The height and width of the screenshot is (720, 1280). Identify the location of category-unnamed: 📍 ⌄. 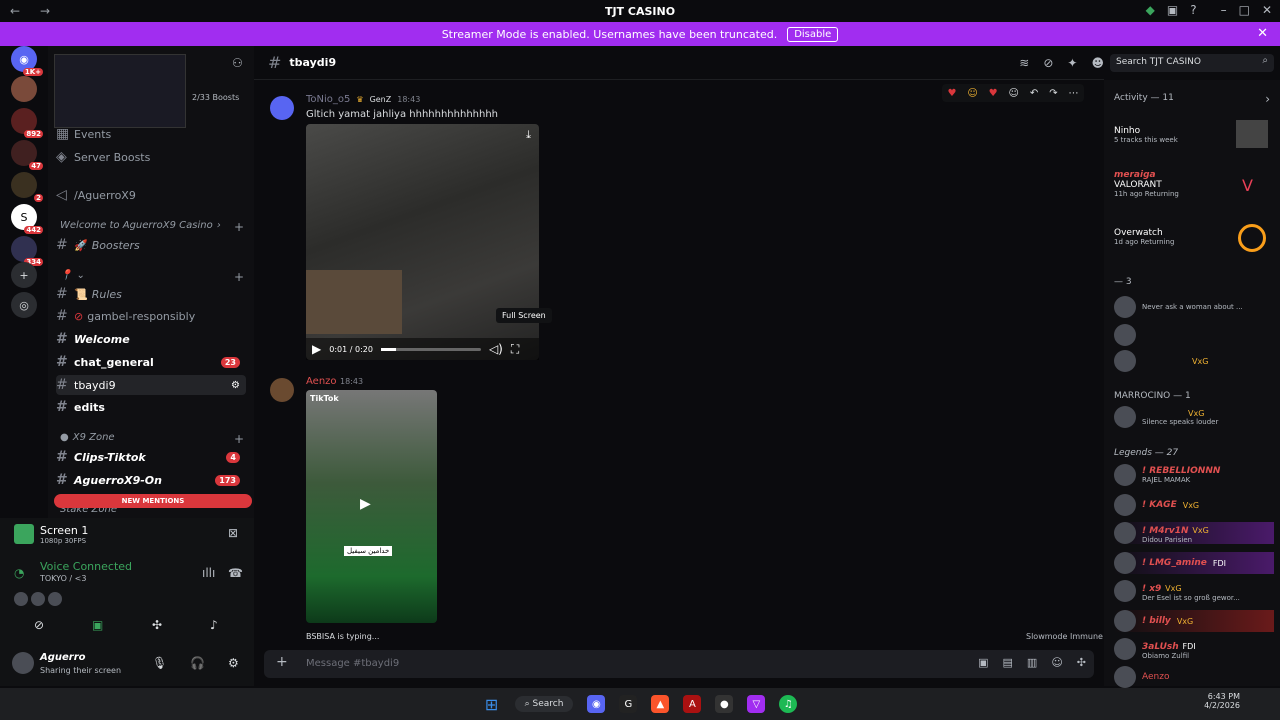
(72, 275).